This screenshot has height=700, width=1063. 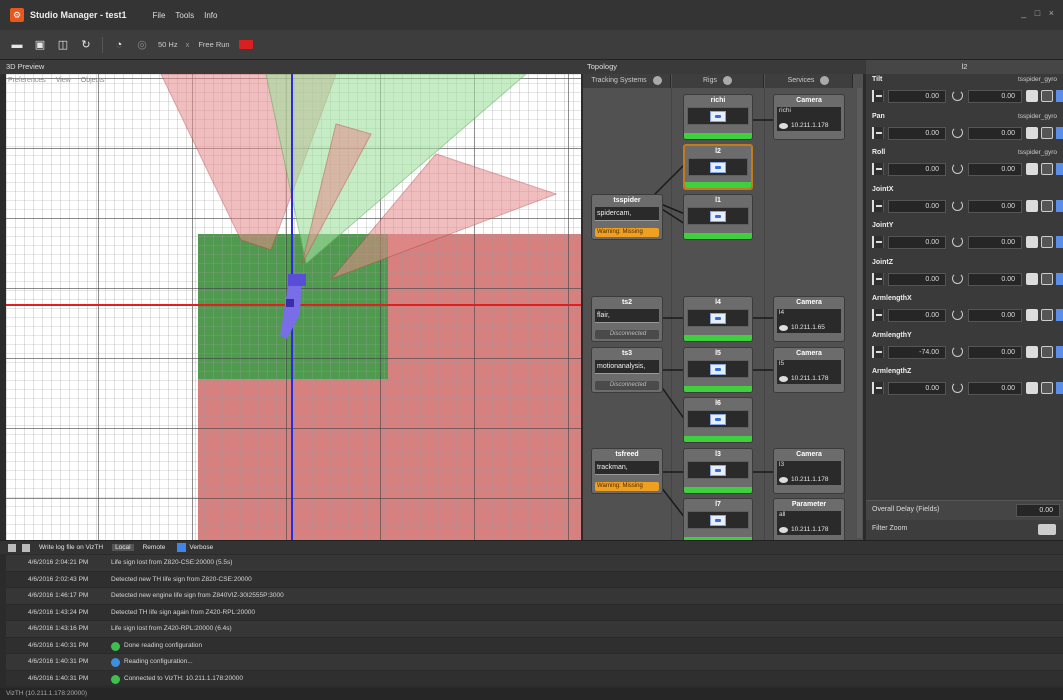 What do you see at coordinates (718, 519) in the screenshot?
I see `rig-node-l7: l7` at bounding box center [718, 519].